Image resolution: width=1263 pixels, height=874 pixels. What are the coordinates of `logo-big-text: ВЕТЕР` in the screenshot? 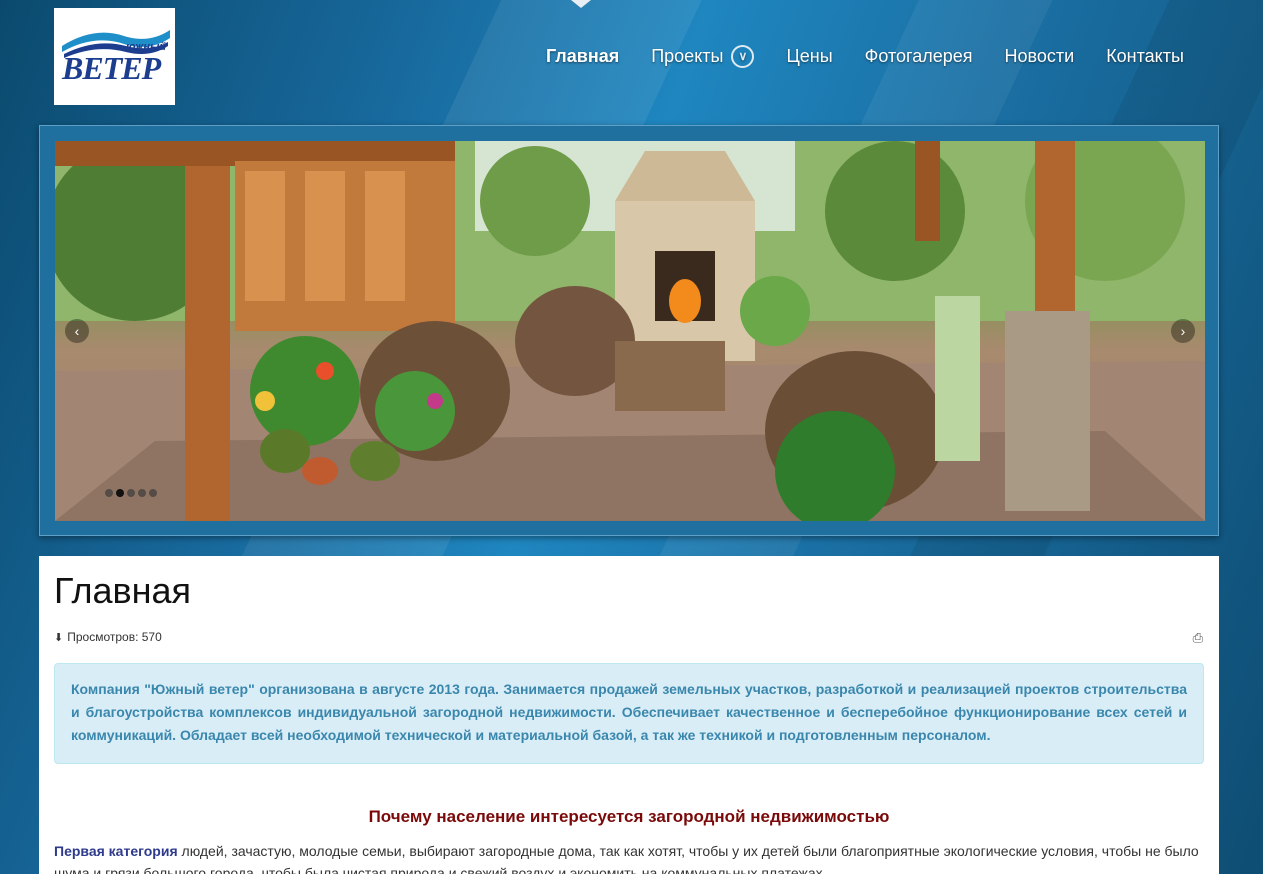 It's located at (111, 68).